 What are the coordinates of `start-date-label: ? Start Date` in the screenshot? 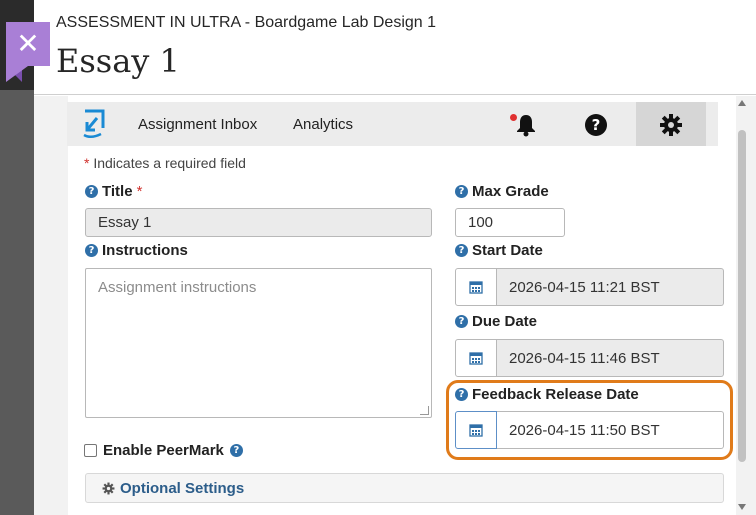 It's located at (499, 250).